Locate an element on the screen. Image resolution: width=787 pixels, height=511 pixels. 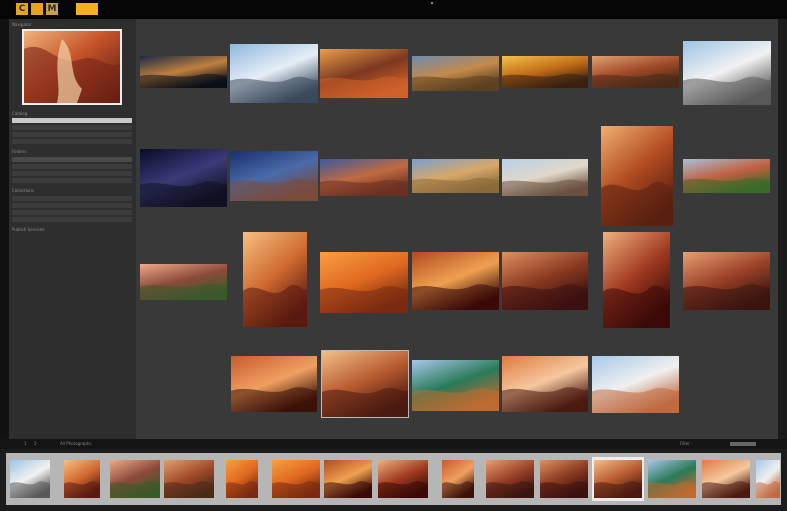
publish-services-header: Publish Services is located at coordinates (28, 229).